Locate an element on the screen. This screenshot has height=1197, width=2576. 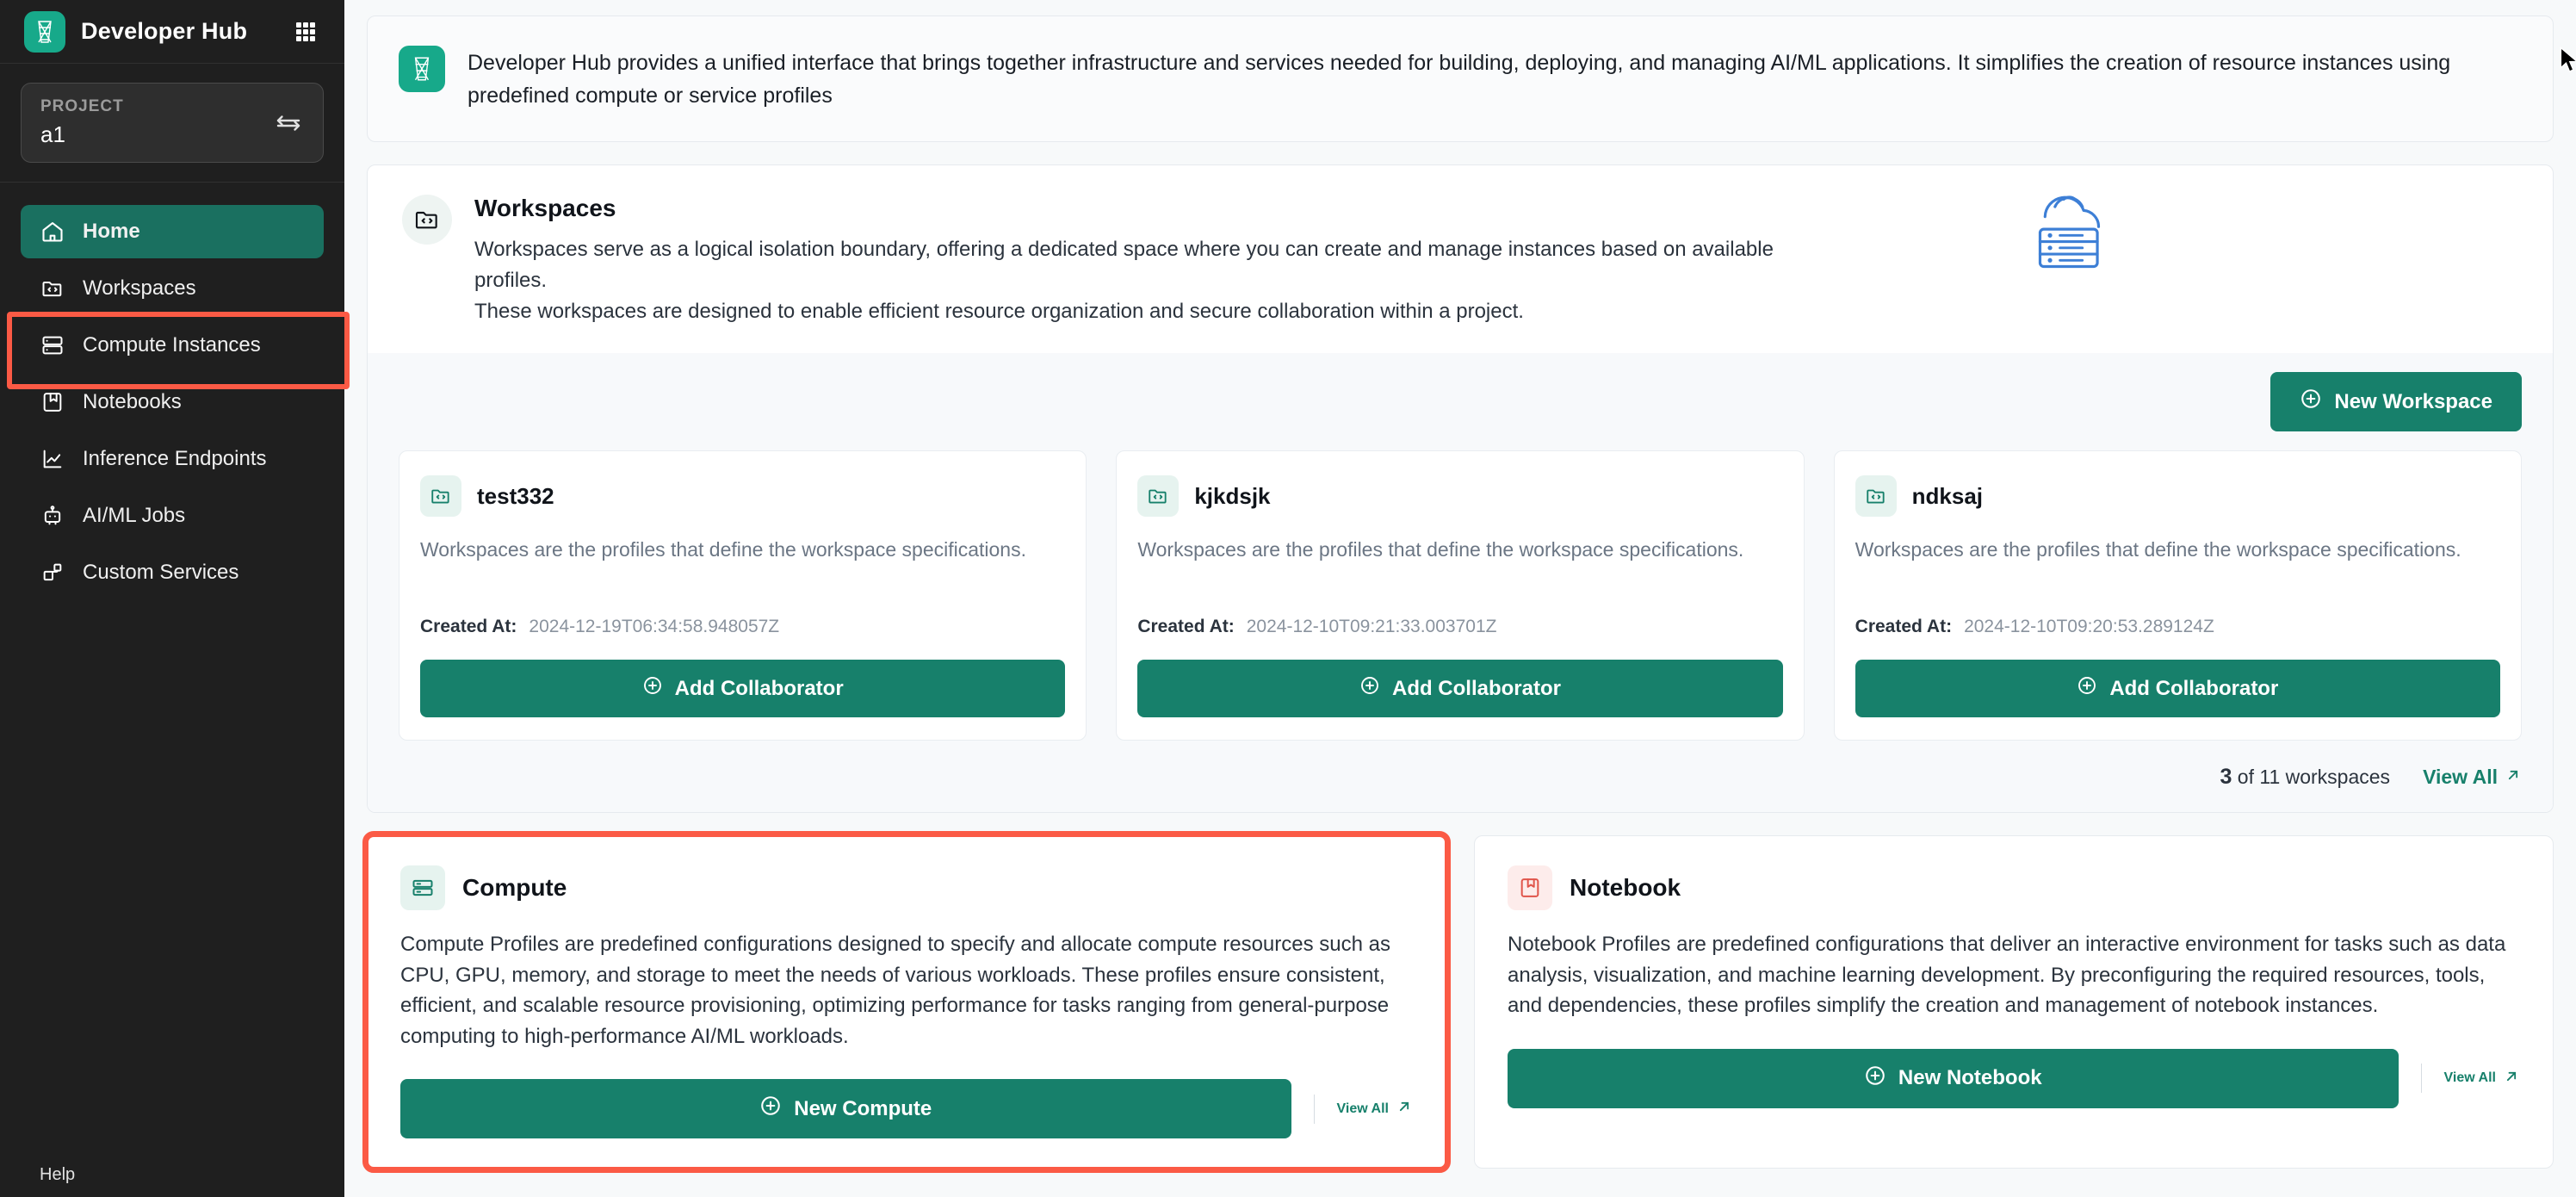
sidebar-item-inference-endpoints: Inference Endpoints is located at coordinates (172, 459).